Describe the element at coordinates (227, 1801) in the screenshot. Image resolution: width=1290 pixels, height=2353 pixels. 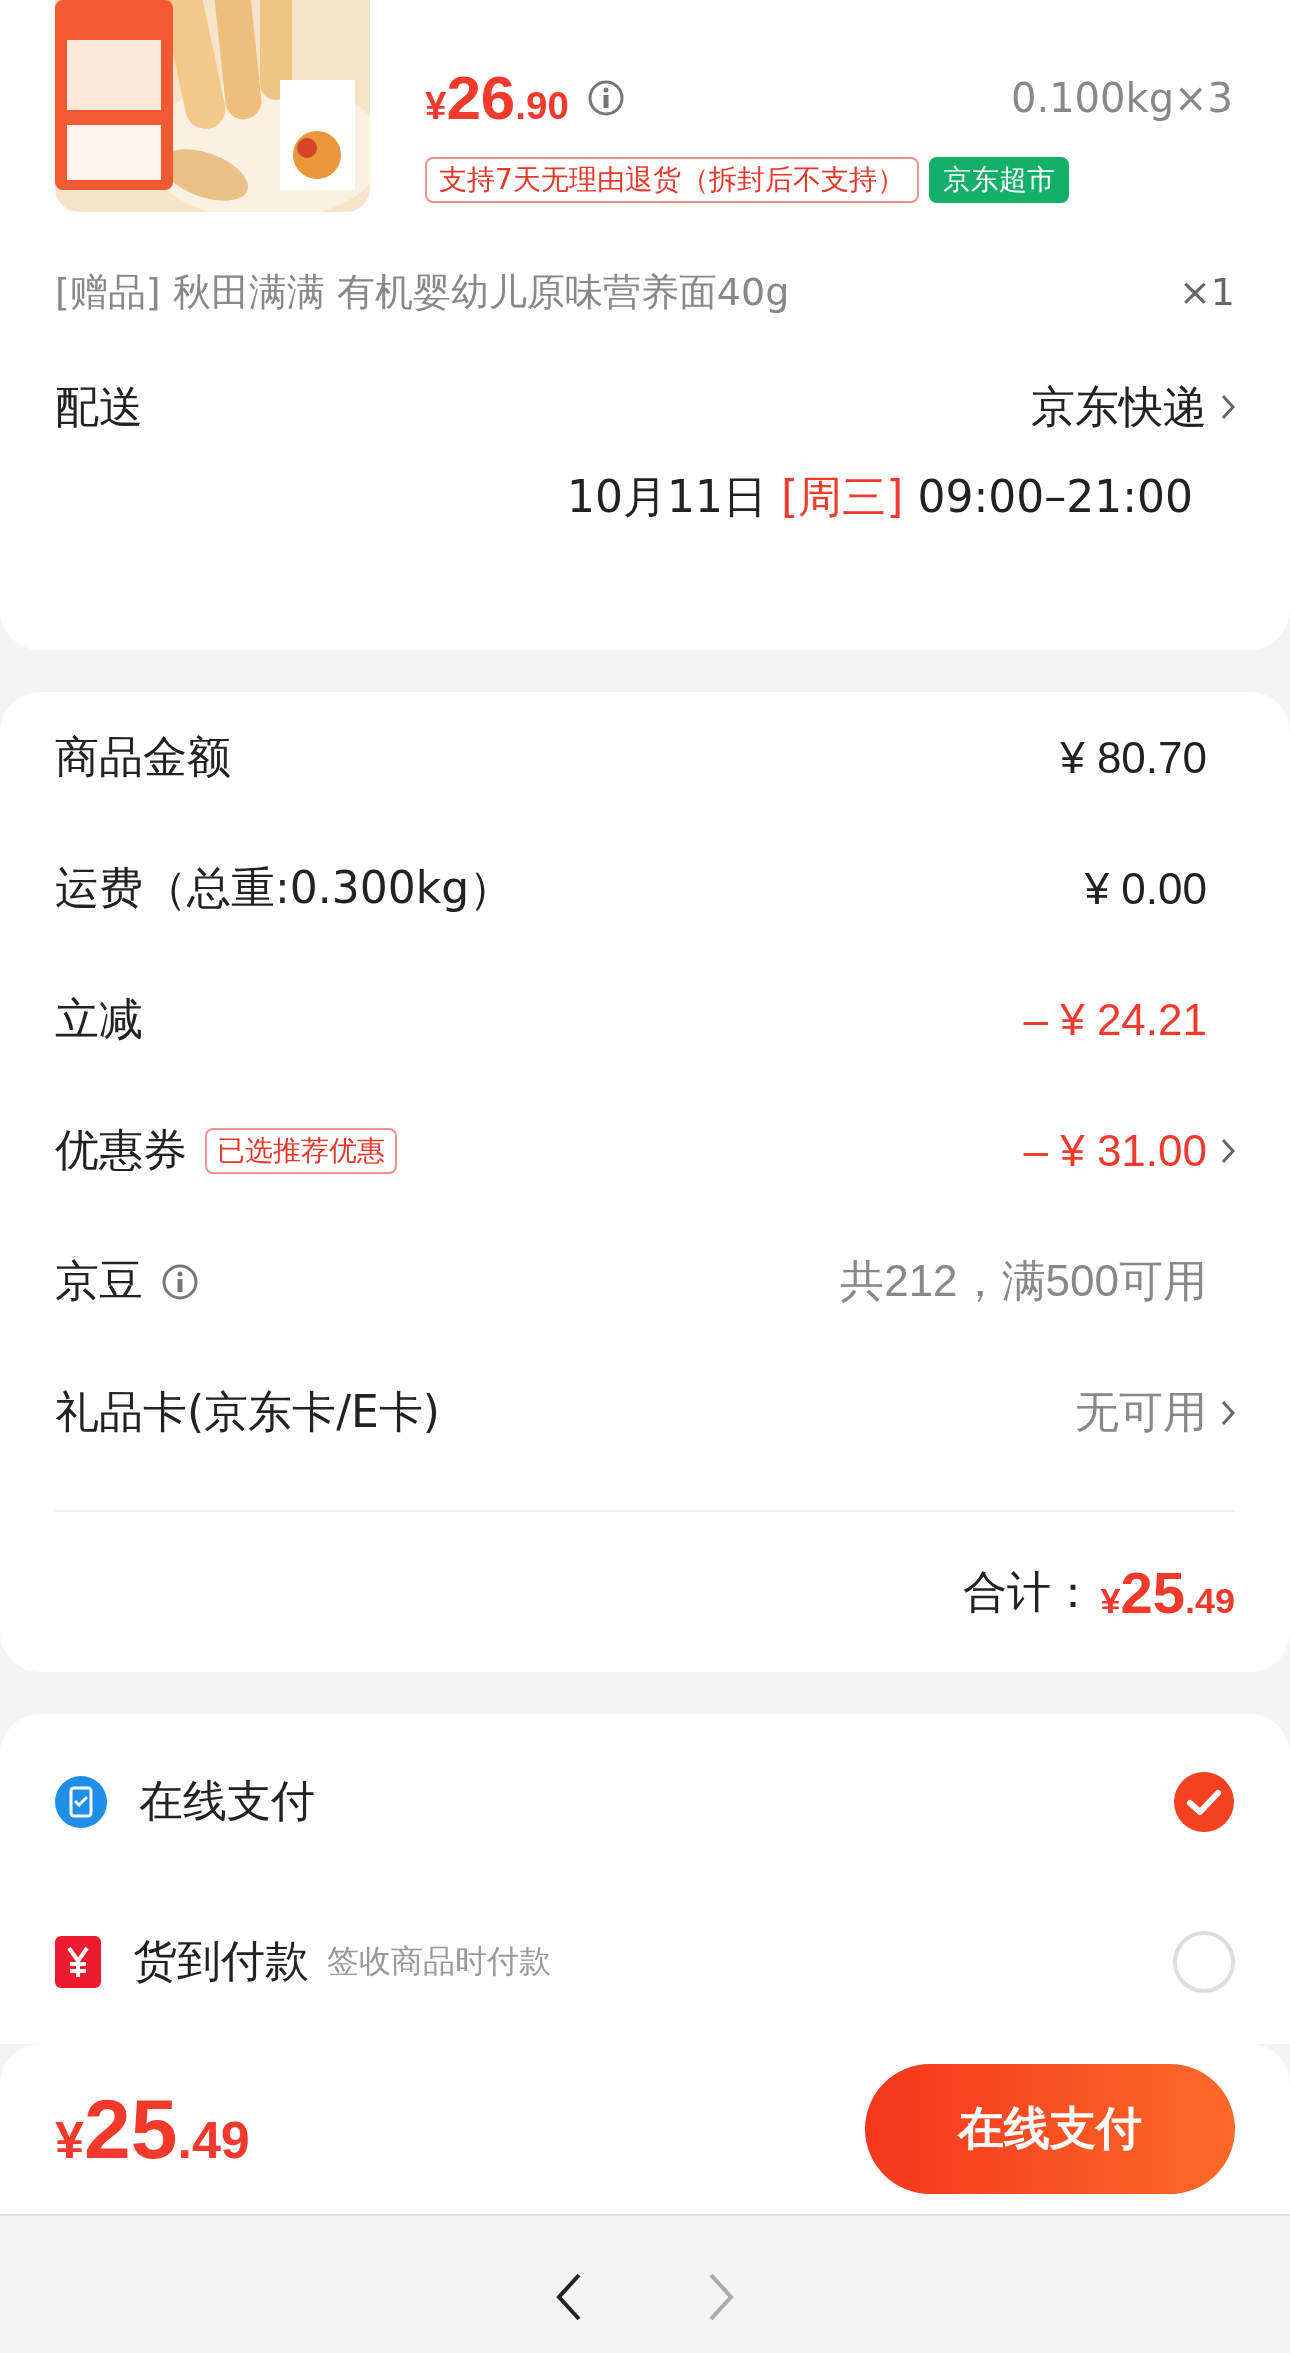
I see `payment-method: 在线支付` at that location.